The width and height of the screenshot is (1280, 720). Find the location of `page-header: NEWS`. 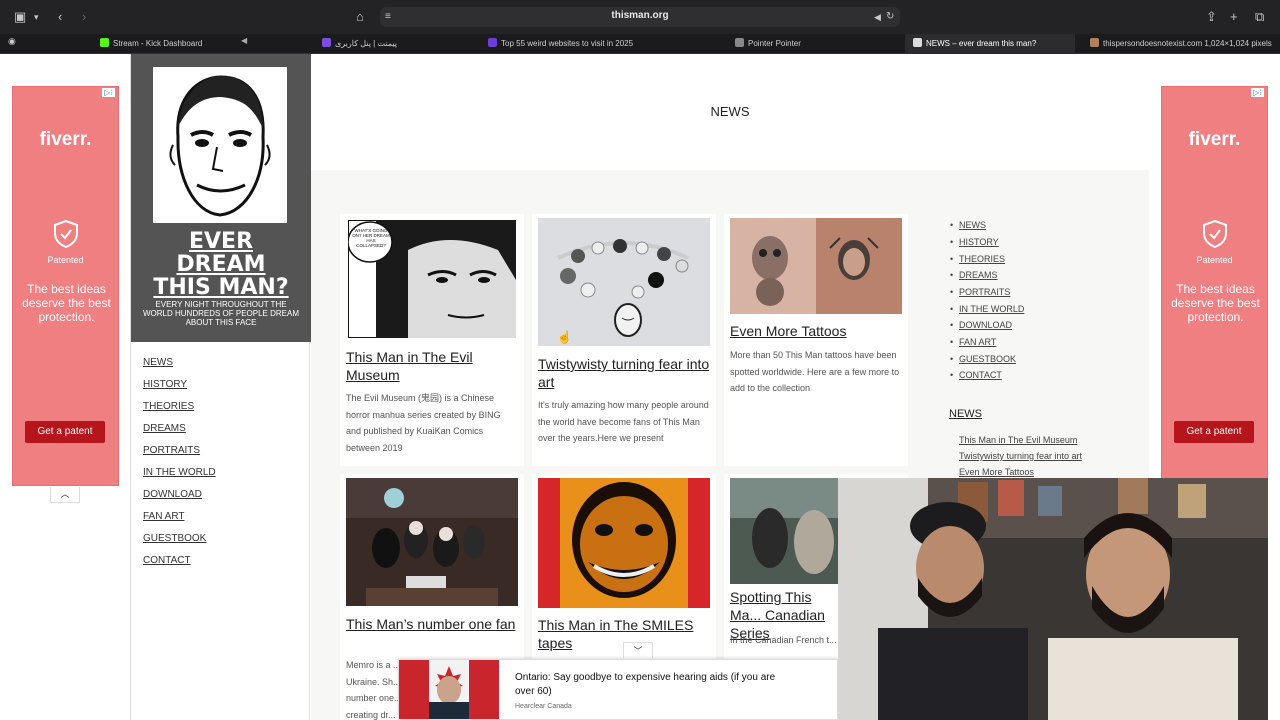

page-header: NEWS is located at coordinates (730, 112).